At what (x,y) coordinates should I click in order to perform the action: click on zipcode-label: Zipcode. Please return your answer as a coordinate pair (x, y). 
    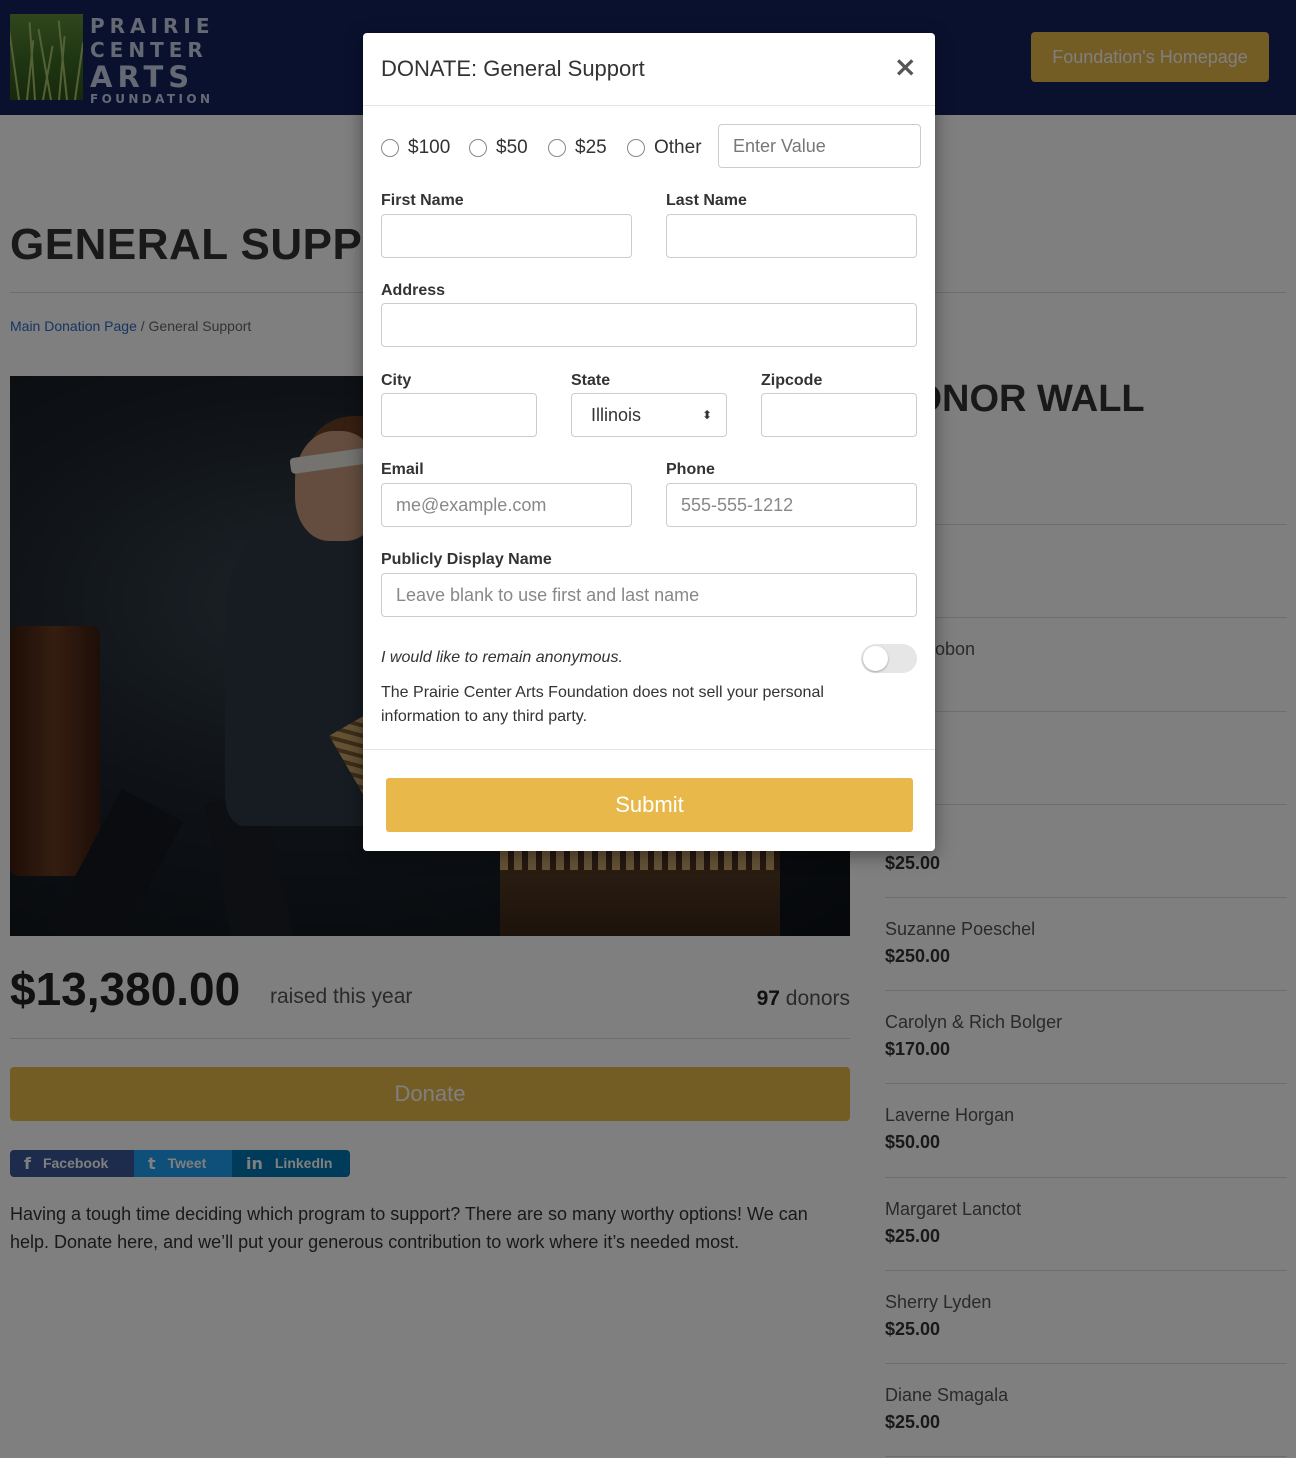
    Looking at the image, I should click on (792, 380).